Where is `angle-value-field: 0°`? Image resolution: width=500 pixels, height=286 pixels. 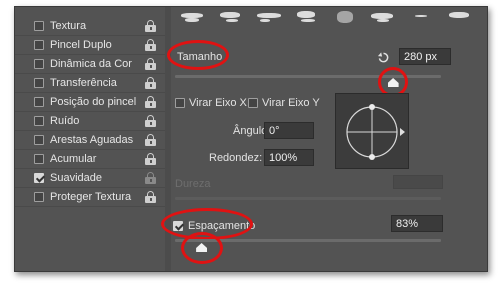
angle-value-field: 0° is located at coordinates (289, 130).